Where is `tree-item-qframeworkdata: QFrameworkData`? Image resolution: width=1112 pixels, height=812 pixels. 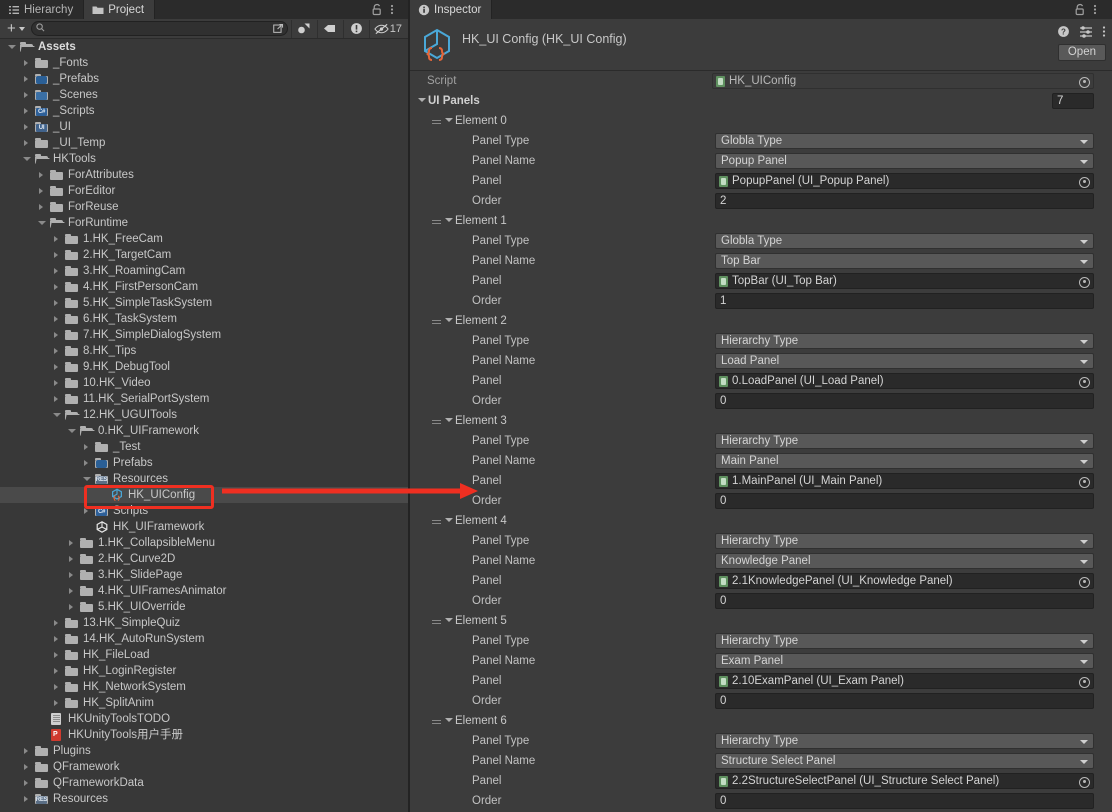
tree-item-qframeworkdata: QFrameworkData is located at coordinates (204, 783).